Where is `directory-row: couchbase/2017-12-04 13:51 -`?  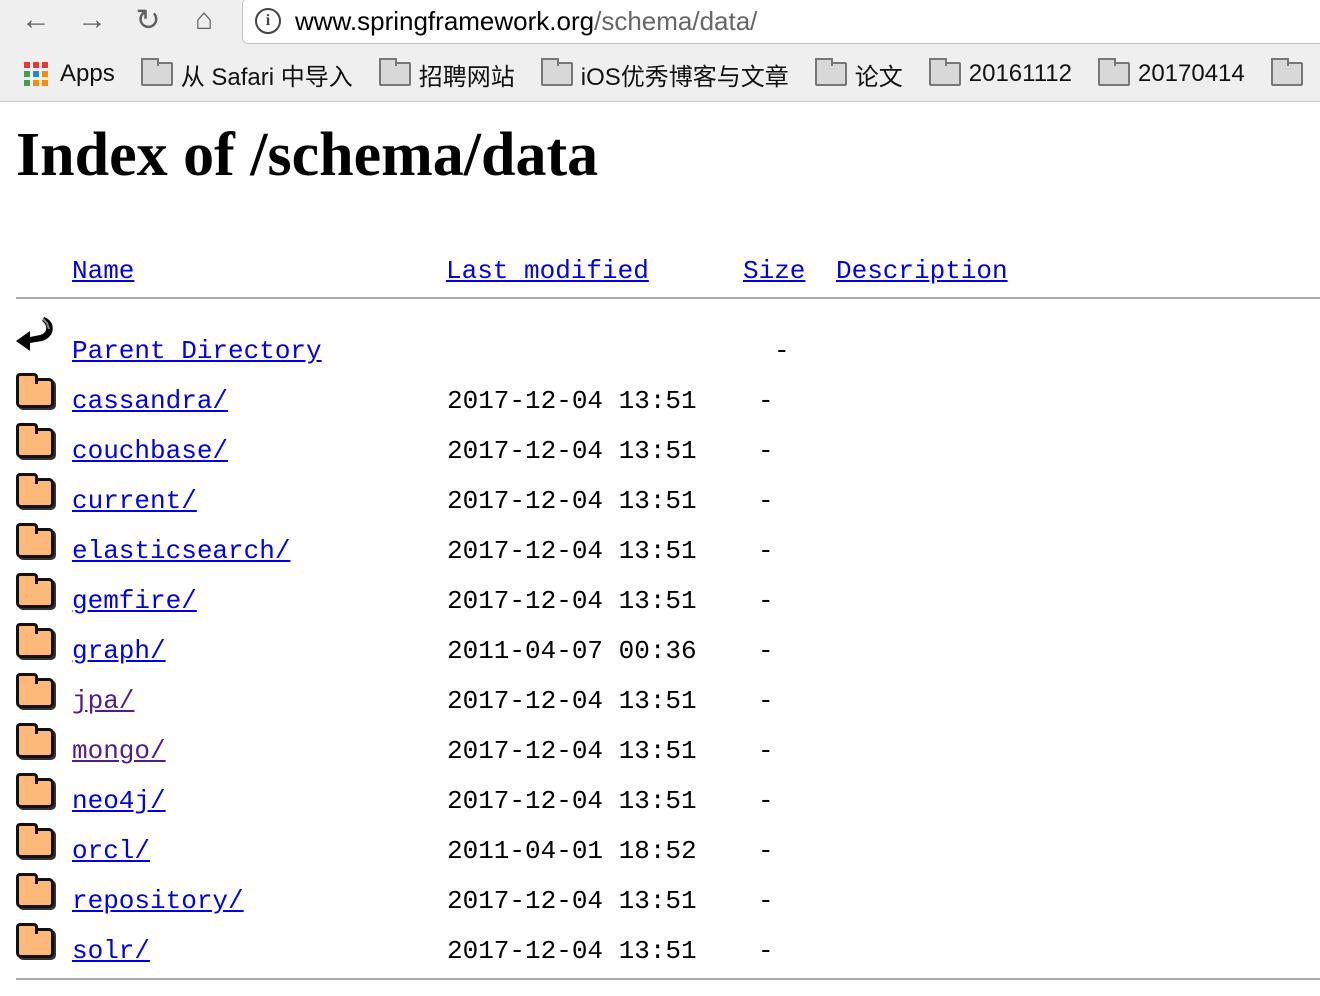
directory-row: couchbase/2017-12-04 13:51 - is located at coordinates (660, 451).